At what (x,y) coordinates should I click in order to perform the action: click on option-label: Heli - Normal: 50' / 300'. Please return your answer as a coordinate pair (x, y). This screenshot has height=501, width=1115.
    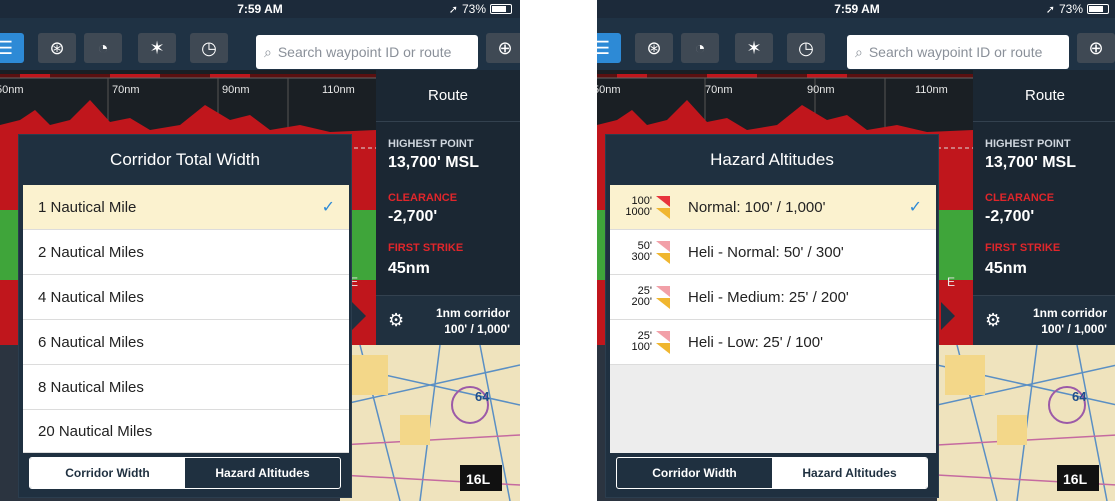
    Looking at the image, I should click on (766, 252).